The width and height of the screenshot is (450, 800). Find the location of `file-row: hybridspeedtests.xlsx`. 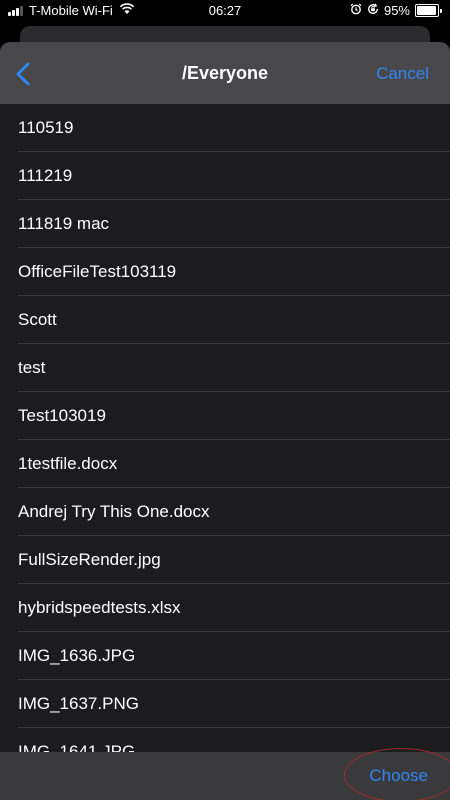

file-row: hybridspeedtests.xlsx is located at coordinates (225, 608).